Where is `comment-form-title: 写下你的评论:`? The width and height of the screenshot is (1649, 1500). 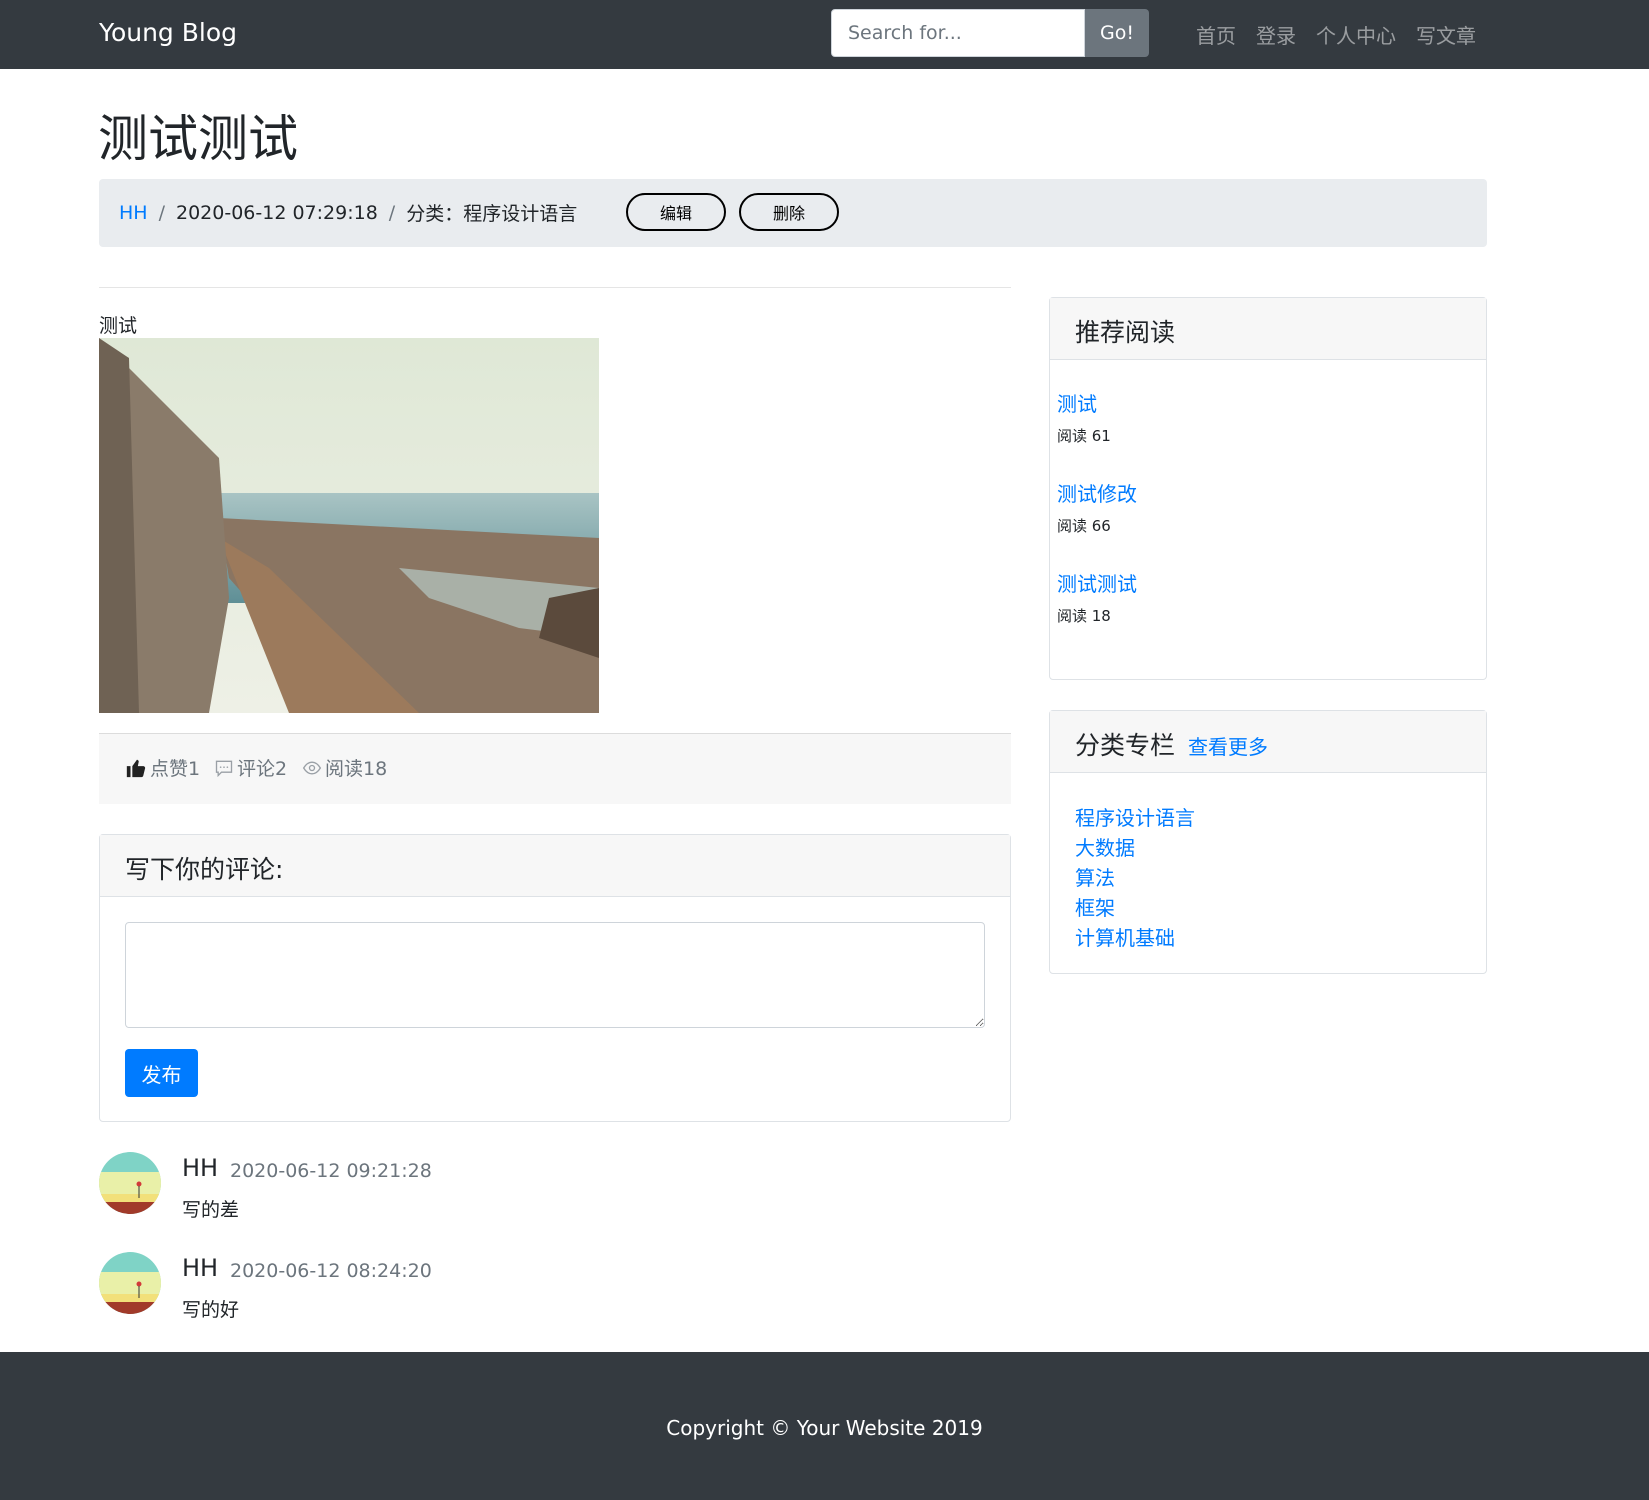 comment-form-title: 写下你的评论: is located at coordinates (555, 866).